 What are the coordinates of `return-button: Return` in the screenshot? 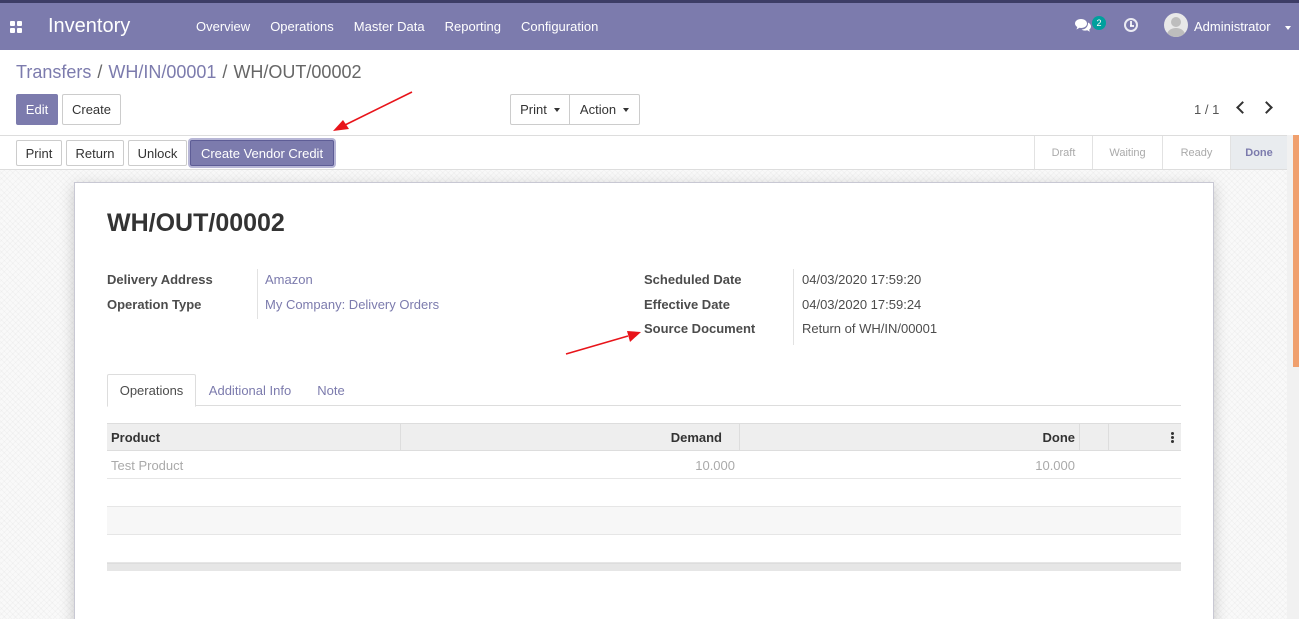 It's located at (95, 153).